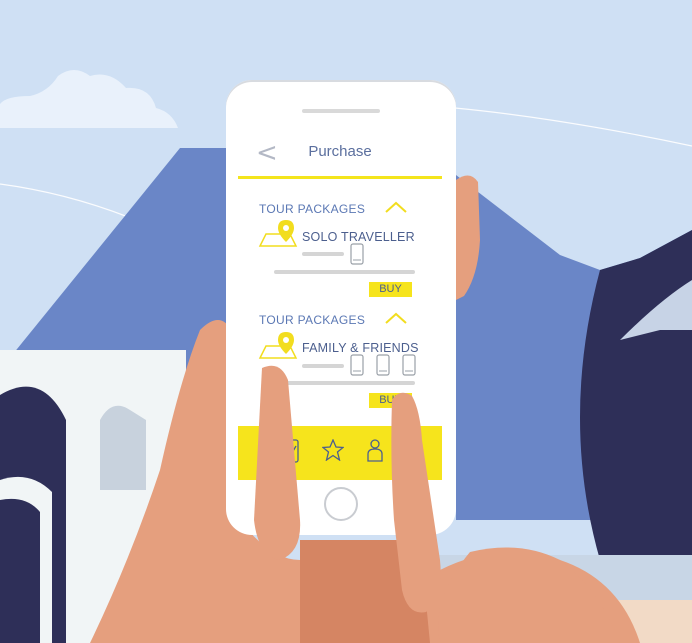 The width and height of the screenshot is (692, 643). What do you see at coordinates (358, 237) in the screenshot?
I see `package-name: SOLO TRAVELLER` at bounding box center [358, 237].